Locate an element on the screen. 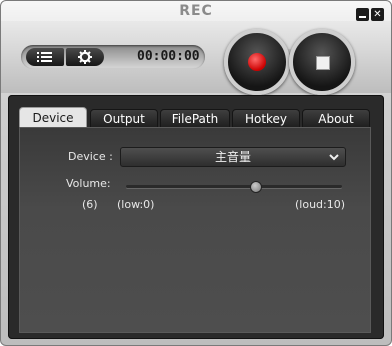 The height and width of the screenshot is (346, 392). device-select: 主音量 is located at coordinates (233, 157).